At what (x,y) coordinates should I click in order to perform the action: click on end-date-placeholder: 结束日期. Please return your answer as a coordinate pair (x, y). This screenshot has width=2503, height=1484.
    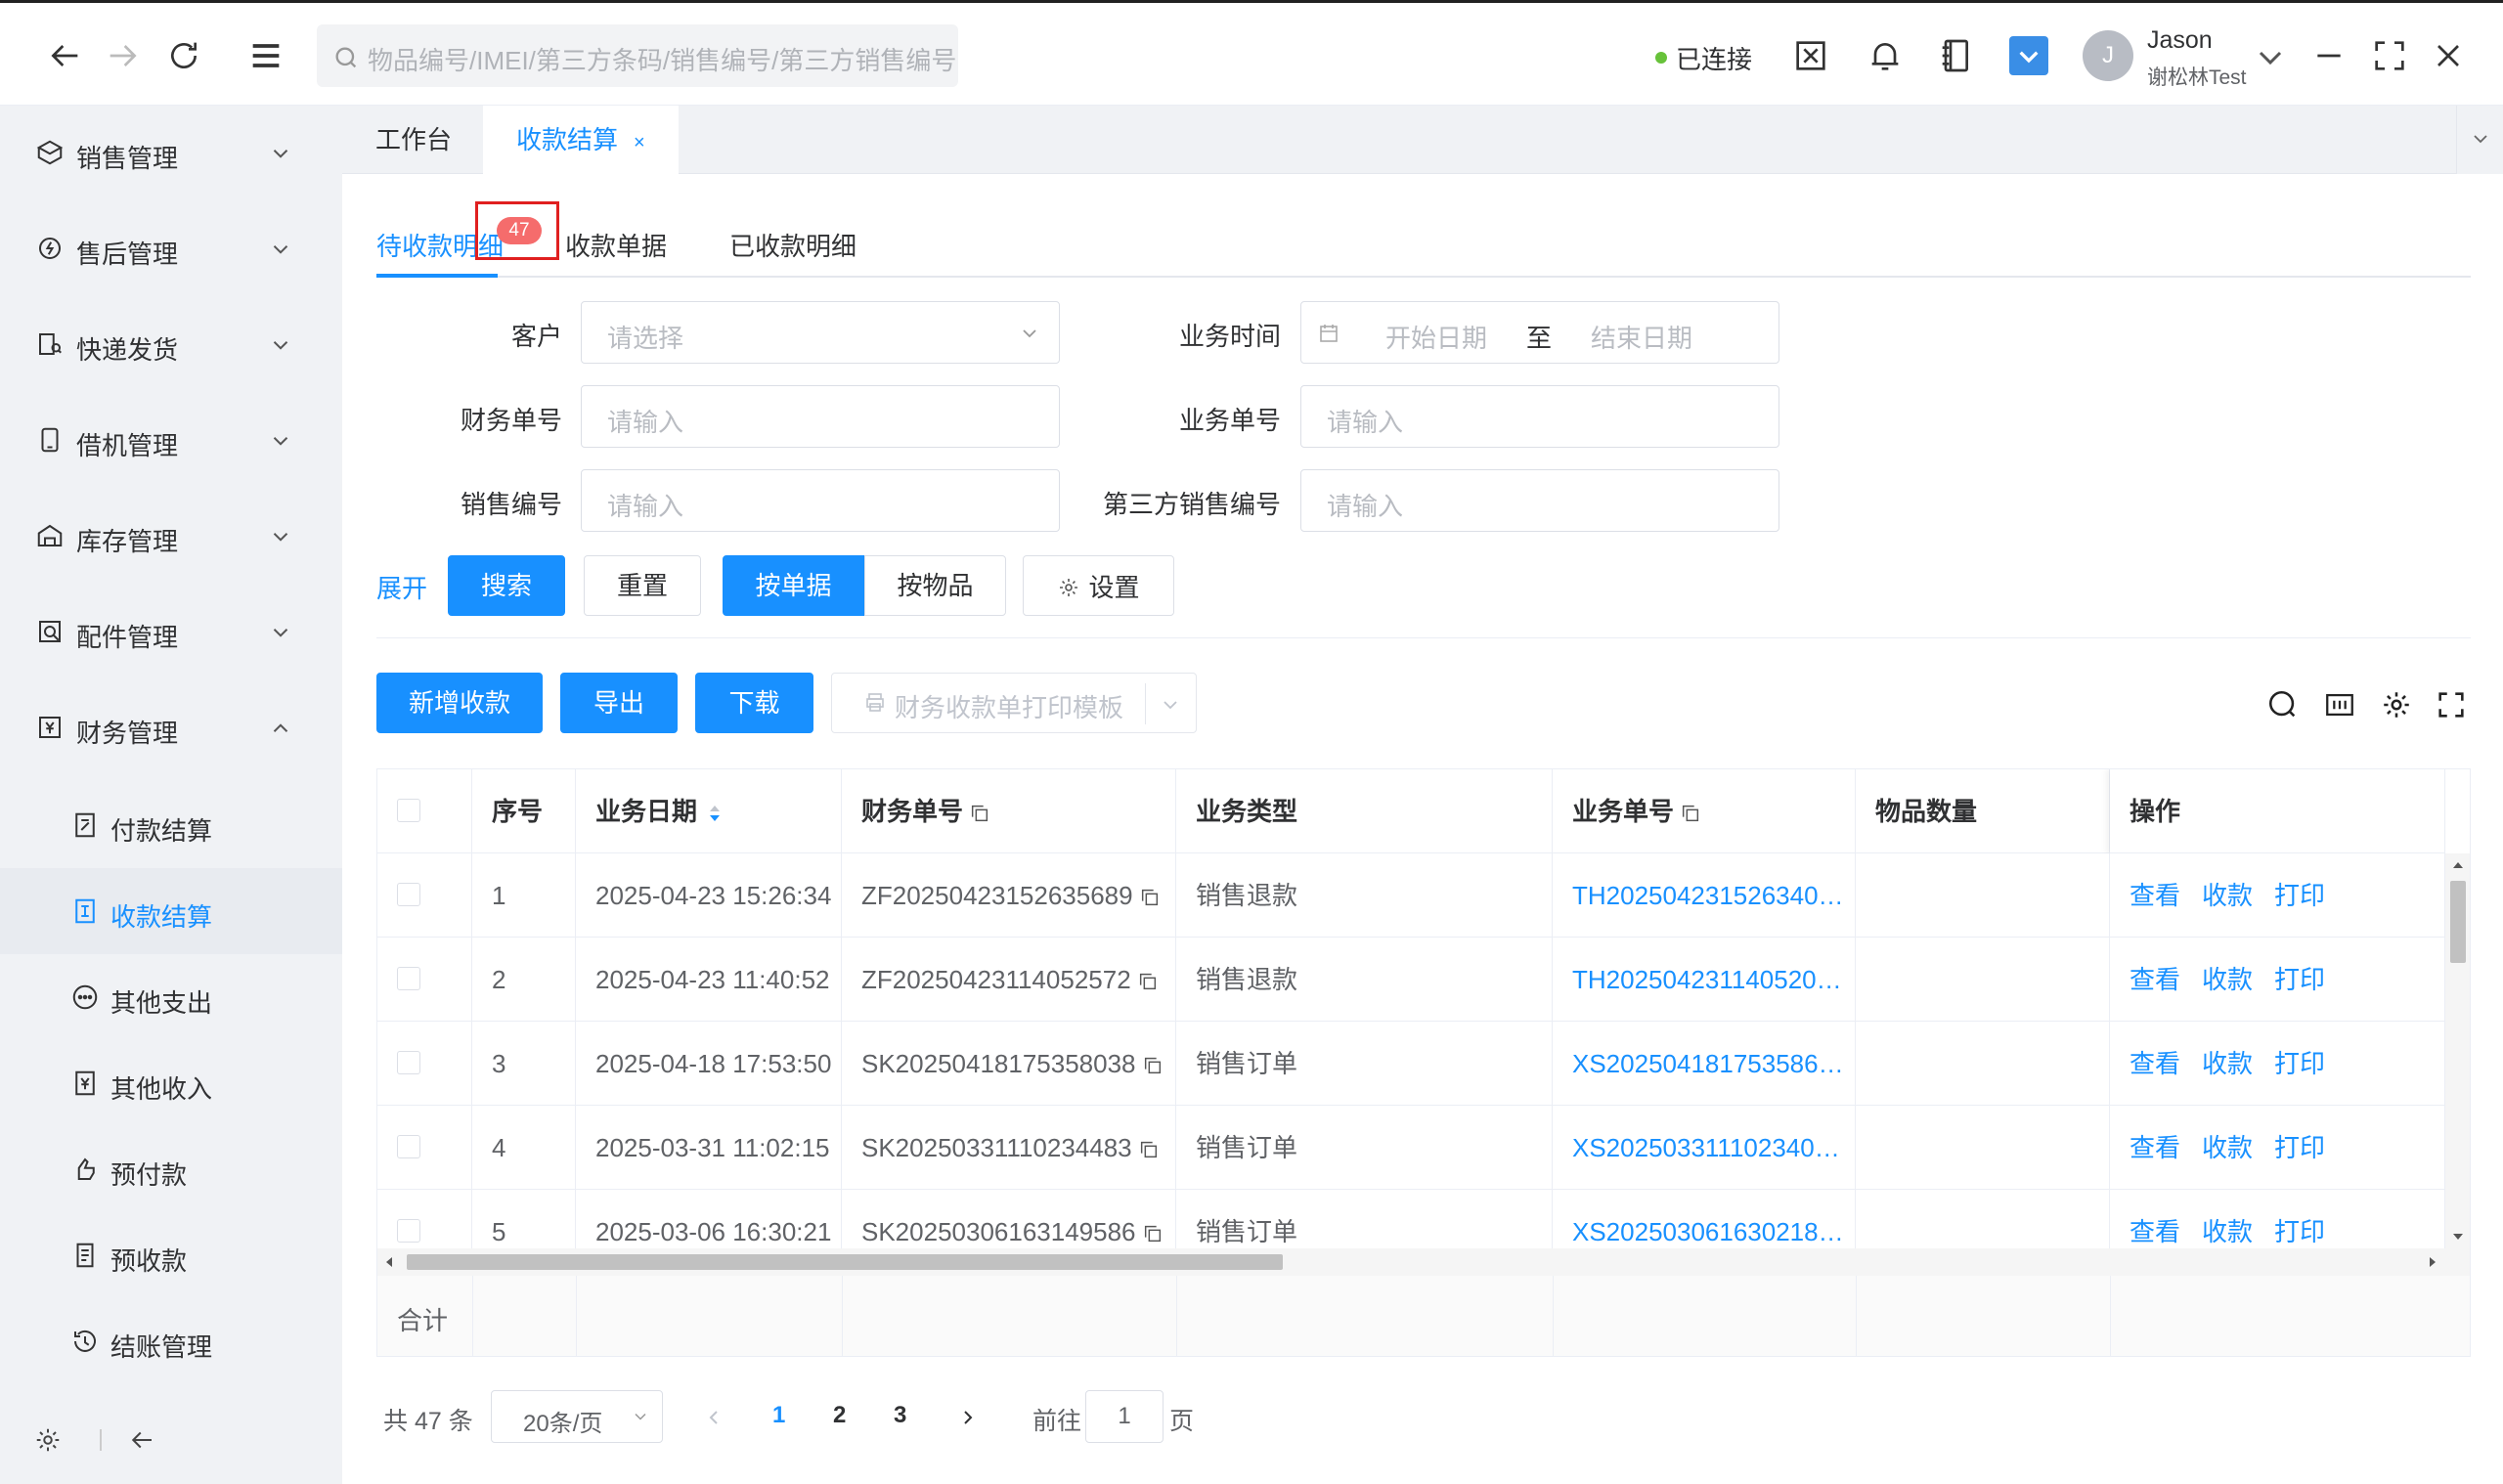
    Looking at the image, I should click on (1641, 337).